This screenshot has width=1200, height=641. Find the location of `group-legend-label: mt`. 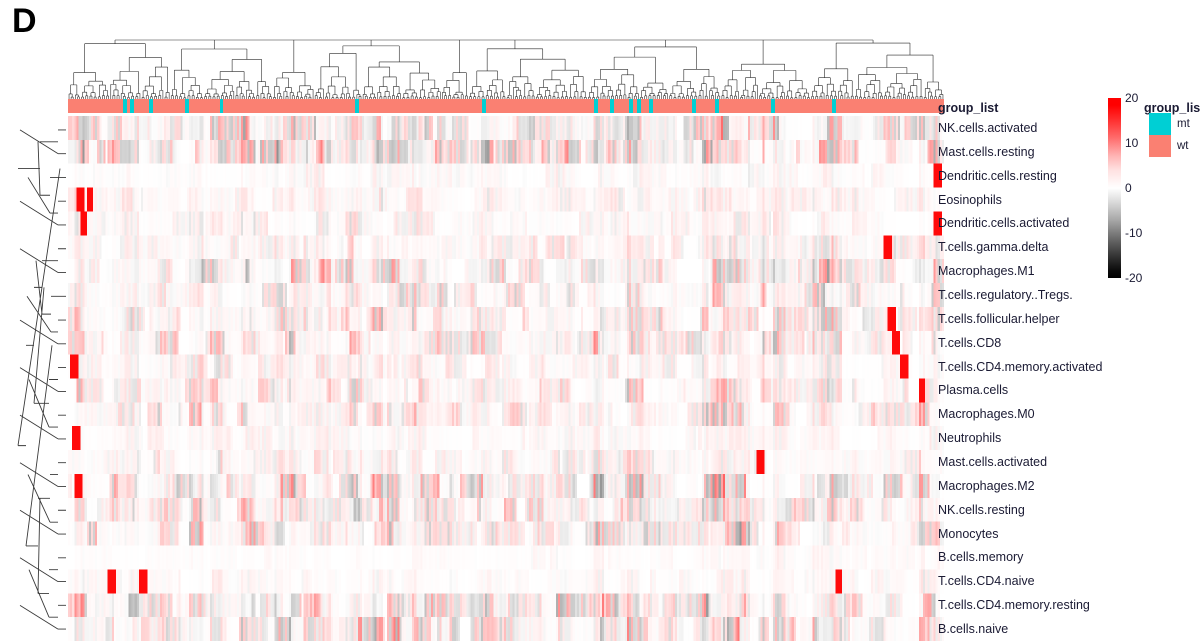

group-legend-label: mt is located at coordinates (1183, 124).